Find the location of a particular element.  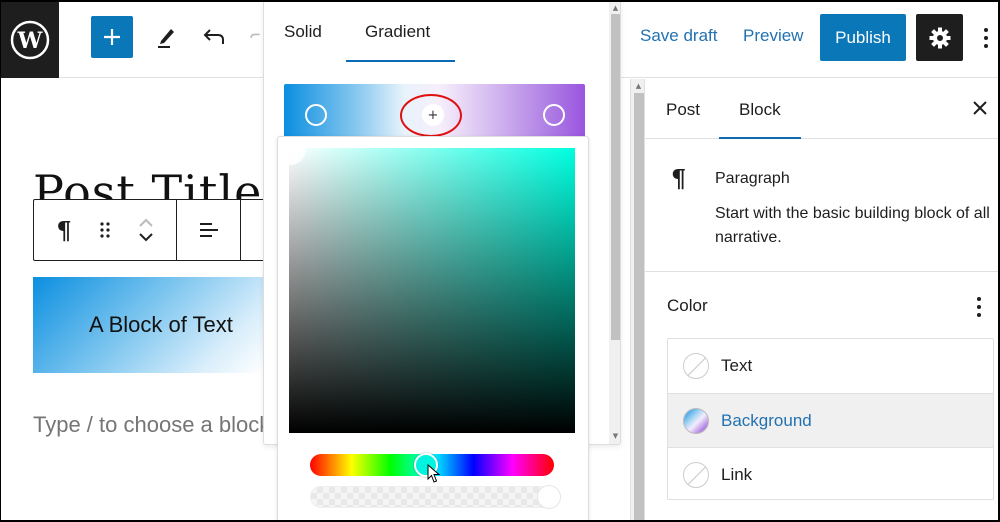

block-name: Paragraph is located at coordinates (752, 178).